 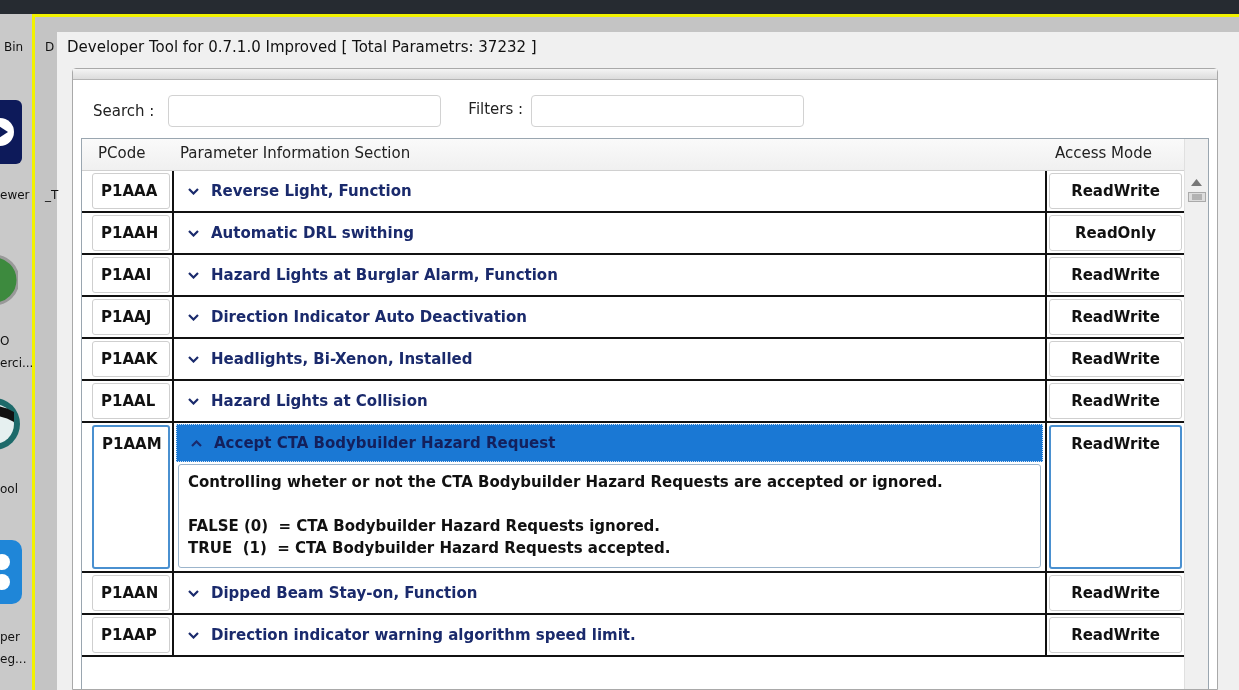 What do you see at coordinates (1196, 182) in the screenshot?
I see `scroll-up-icon` at bounding box center [1196, 182].